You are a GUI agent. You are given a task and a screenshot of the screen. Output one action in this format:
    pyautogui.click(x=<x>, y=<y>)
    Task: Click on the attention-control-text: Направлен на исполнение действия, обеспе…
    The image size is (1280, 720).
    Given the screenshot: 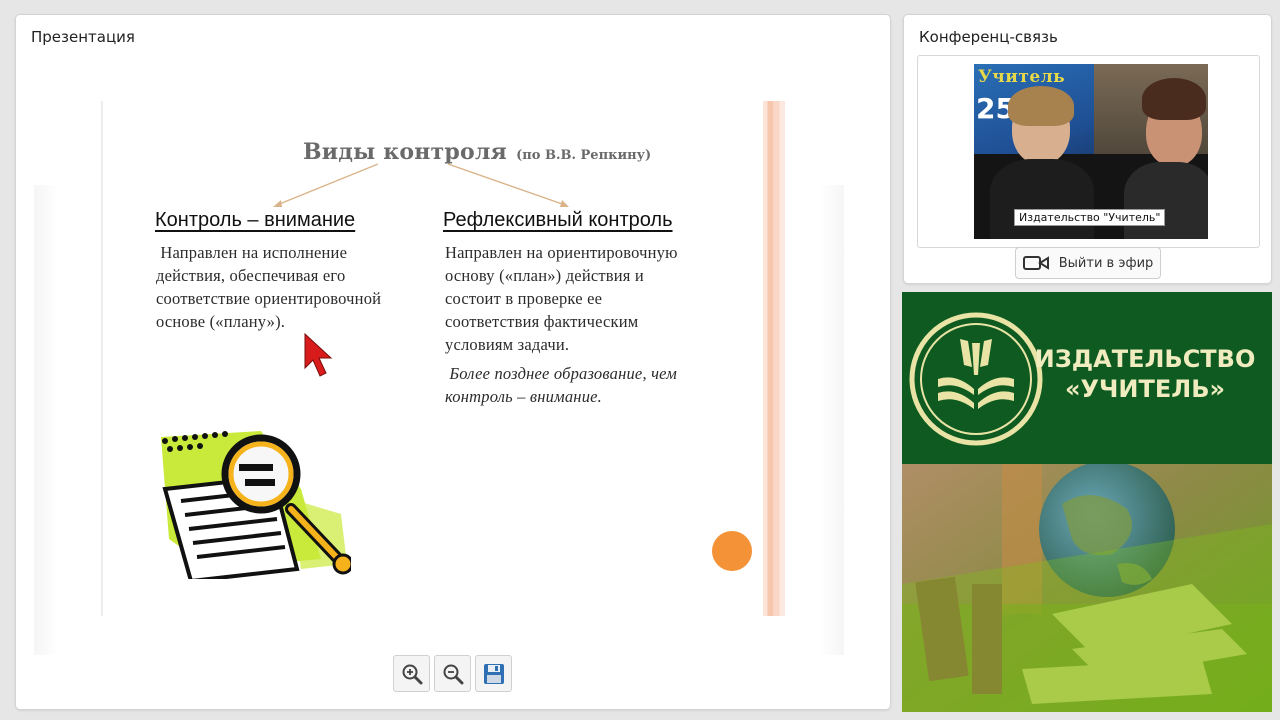 What is the action you would take?
    pyautogui.click(x=268, y=287)
    